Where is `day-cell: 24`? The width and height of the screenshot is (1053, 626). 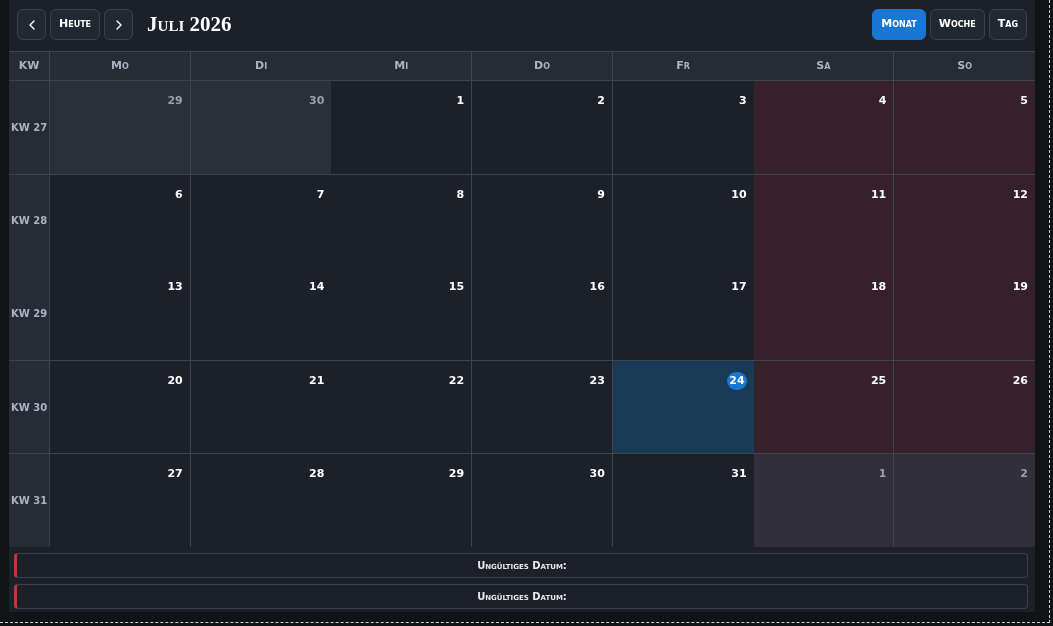
day-cell: 24 is located at coordinates (683, 407).